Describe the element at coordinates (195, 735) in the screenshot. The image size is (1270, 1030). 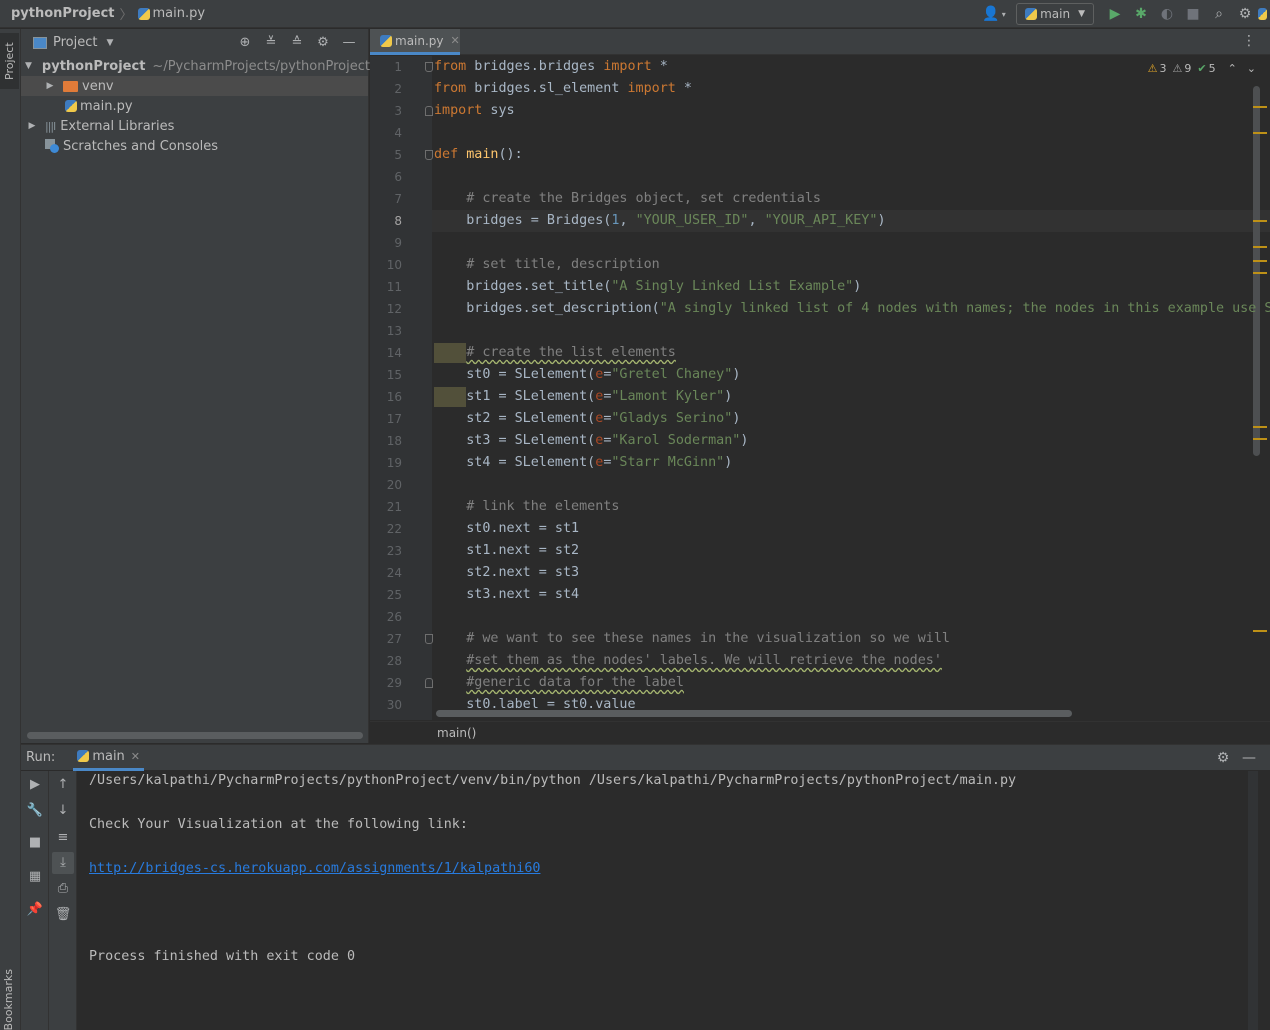
I see `horizontal-scrollbar` at that location.